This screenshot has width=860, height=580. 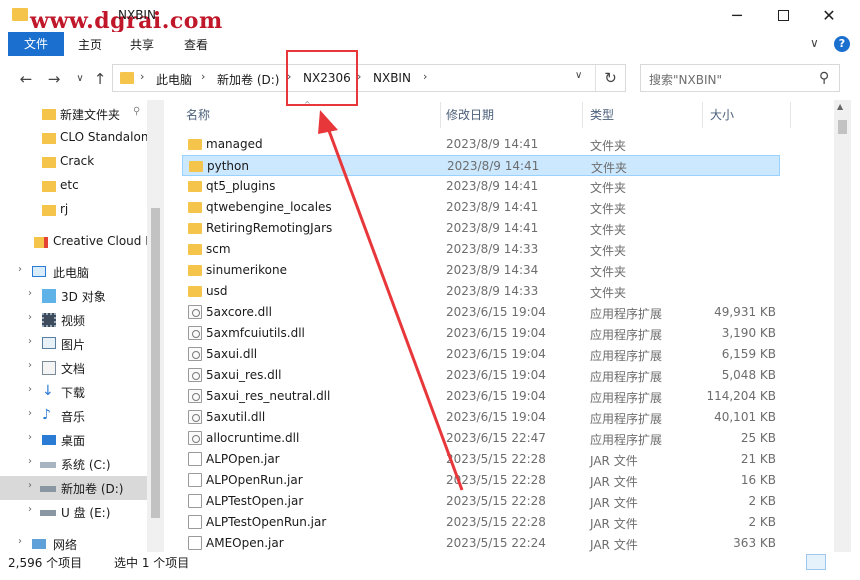 I want to click on column-header-date: 修改日期, so click(x=470, y=114).